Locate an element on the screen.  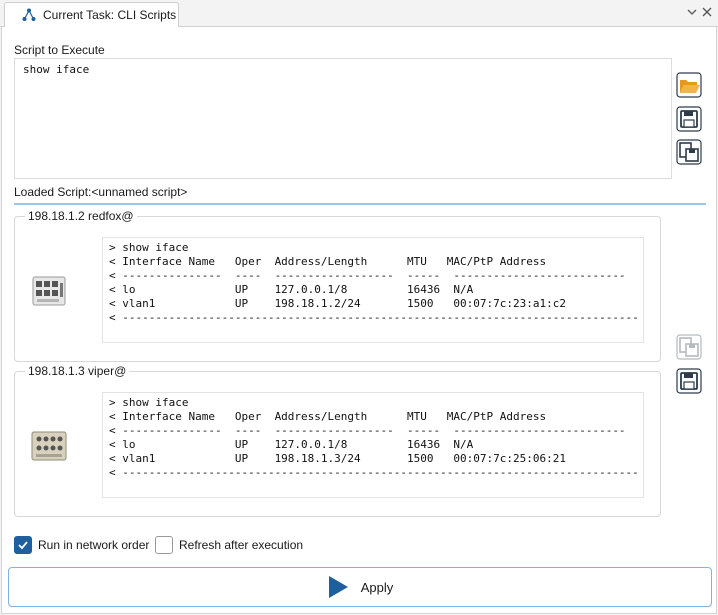
save-script-button is located at coordinates (689, 119).